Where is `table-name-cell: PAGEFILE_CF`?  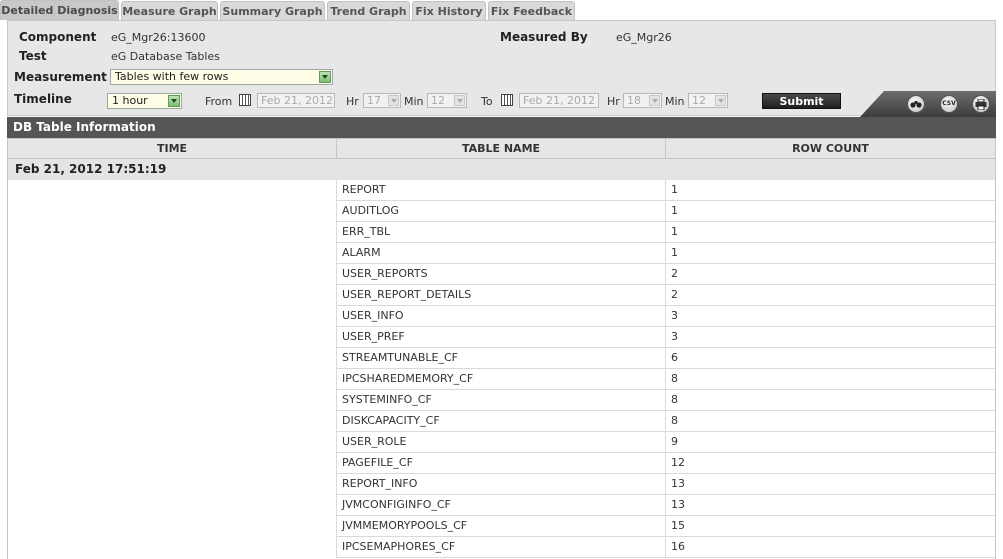 table-name-cell: PAGEFILE_CF is located at coordinates (500, 463).